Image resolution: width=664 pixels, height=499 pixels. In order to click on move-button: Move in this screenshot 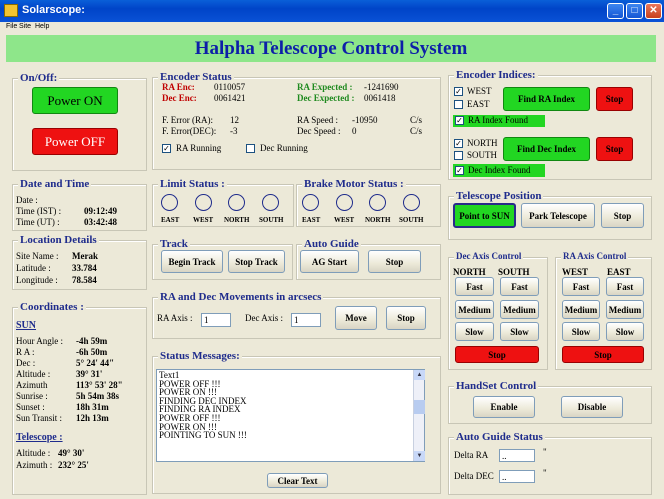, I will do `click(356, 318)`.